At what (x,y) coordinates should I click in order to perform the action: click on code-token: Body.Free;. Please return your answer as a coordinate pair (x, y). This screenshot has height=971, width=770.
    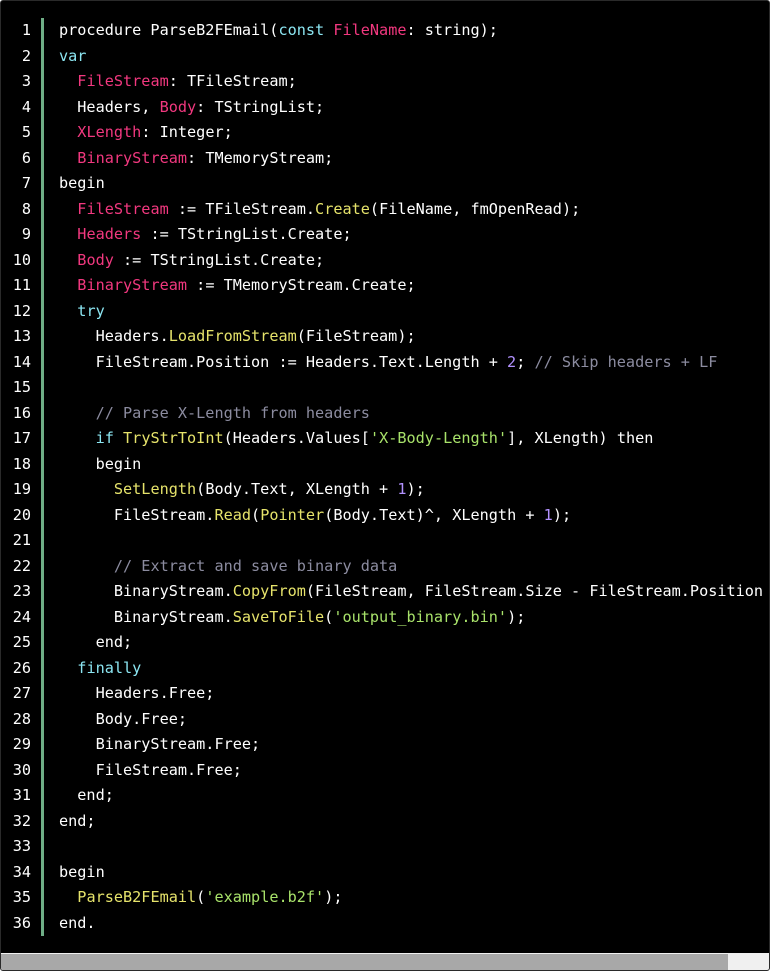
    Looking at the image, I should click on (123, 718).